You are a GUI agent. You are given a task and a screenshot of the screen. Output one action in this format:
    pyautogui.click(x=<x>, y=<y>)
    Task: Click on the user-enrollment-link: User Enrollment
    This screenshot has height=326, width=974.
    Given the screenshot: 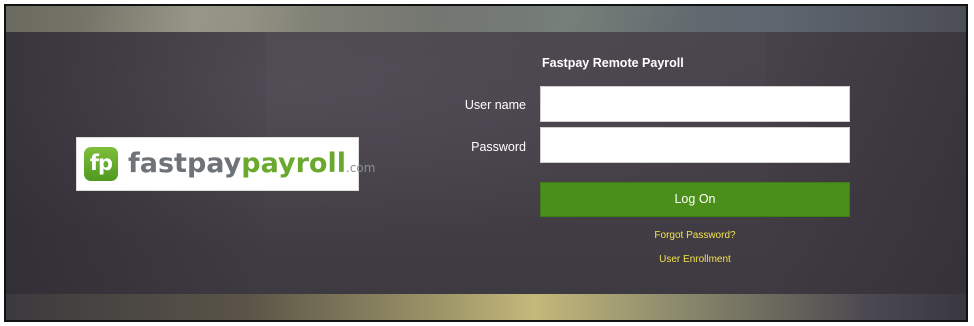 What is the action you would take?
    pyautogui.click(x=695, y=259)
    